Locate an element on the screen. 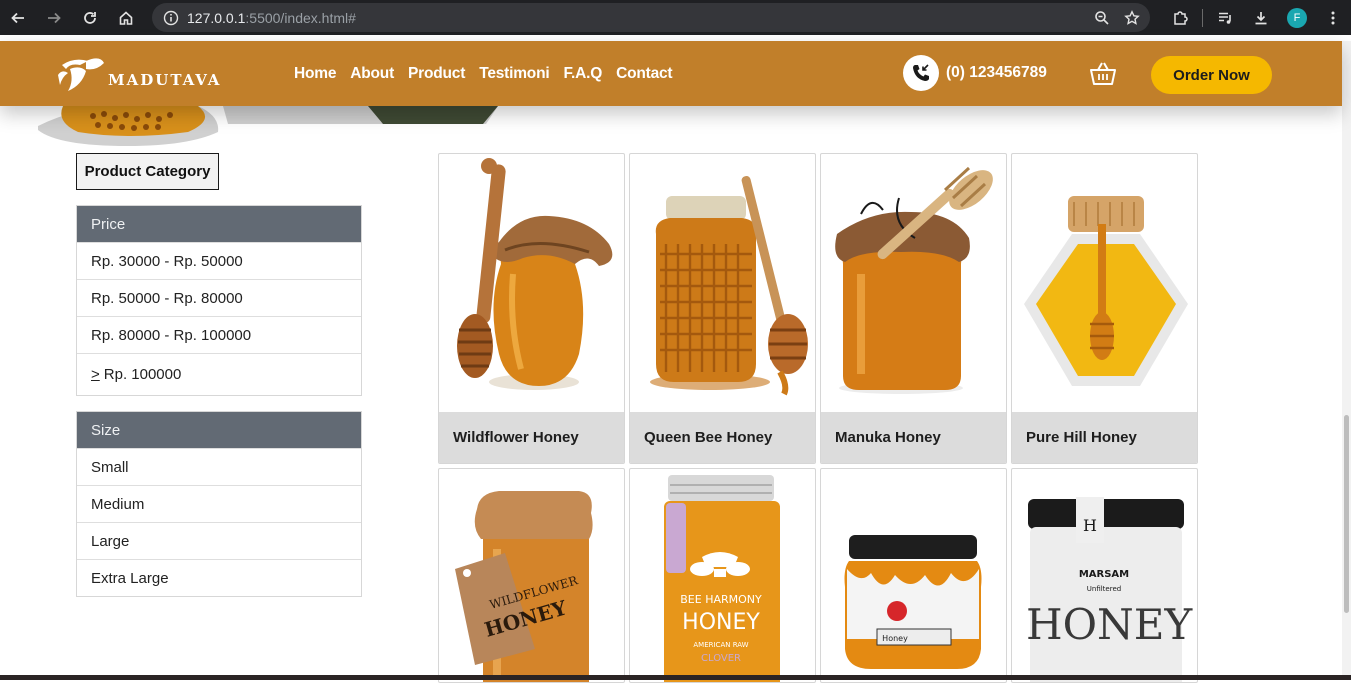 The height and width of the screenshot is (683, 1351). home-button is located at coordinates (126, 17).